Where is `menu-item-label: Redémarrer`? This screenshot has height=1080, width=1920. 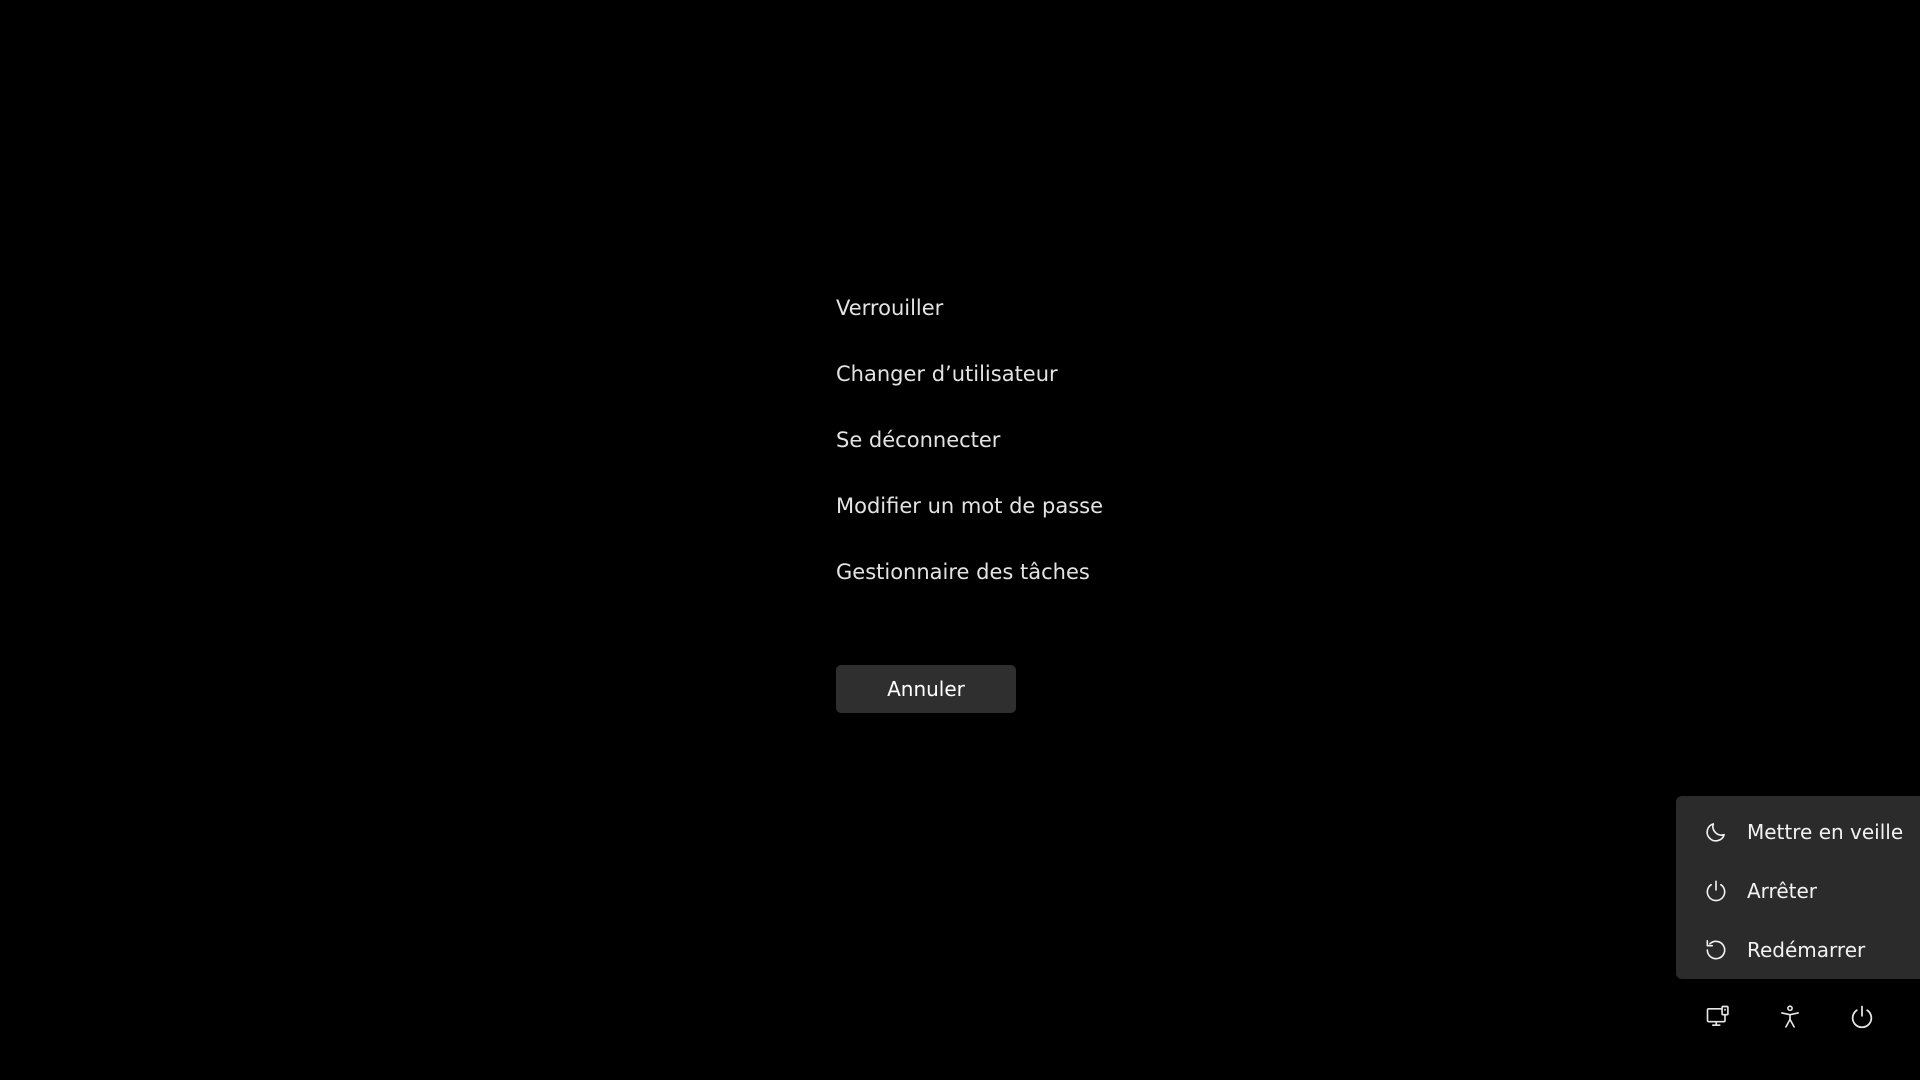
menu-item-label: Redémarrer is located at coordinates (1806, 949).